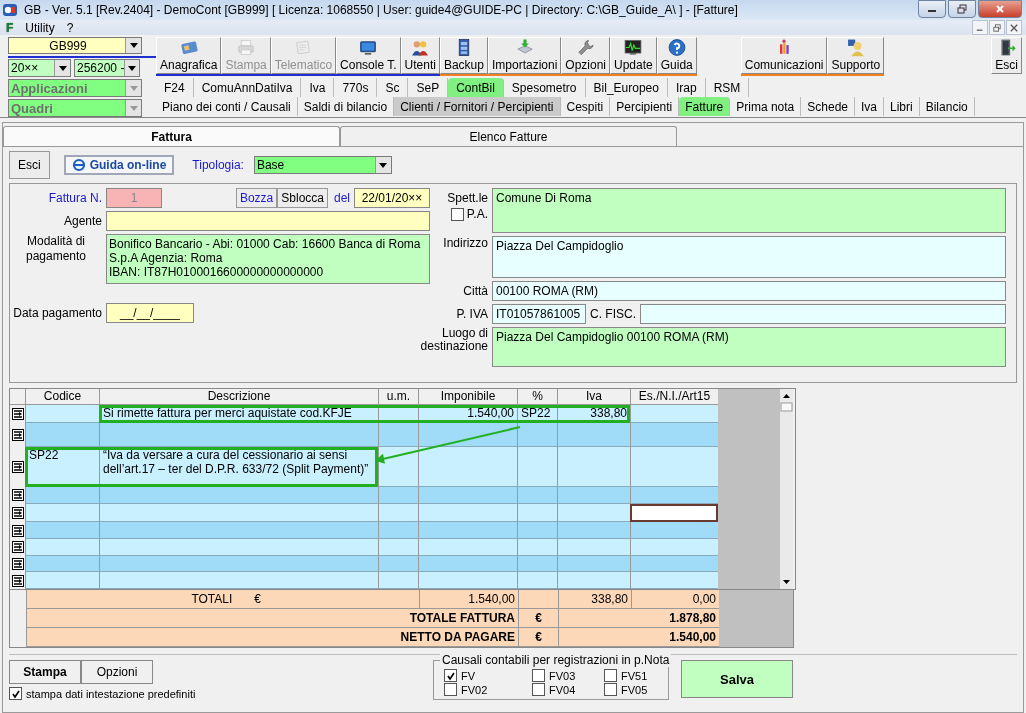 The image size is (1026, 713). I want to click on checkmark-icon, so click(15, 693).